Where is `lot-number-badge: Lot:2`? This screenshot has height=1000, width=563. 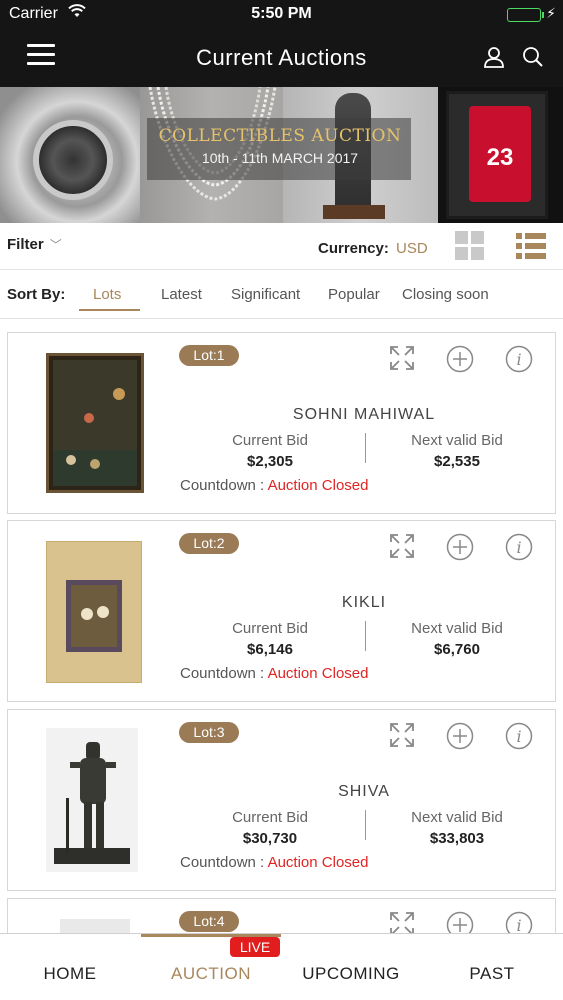
lot-number-badge: Lot:2 is located at coordinates (209, 543).